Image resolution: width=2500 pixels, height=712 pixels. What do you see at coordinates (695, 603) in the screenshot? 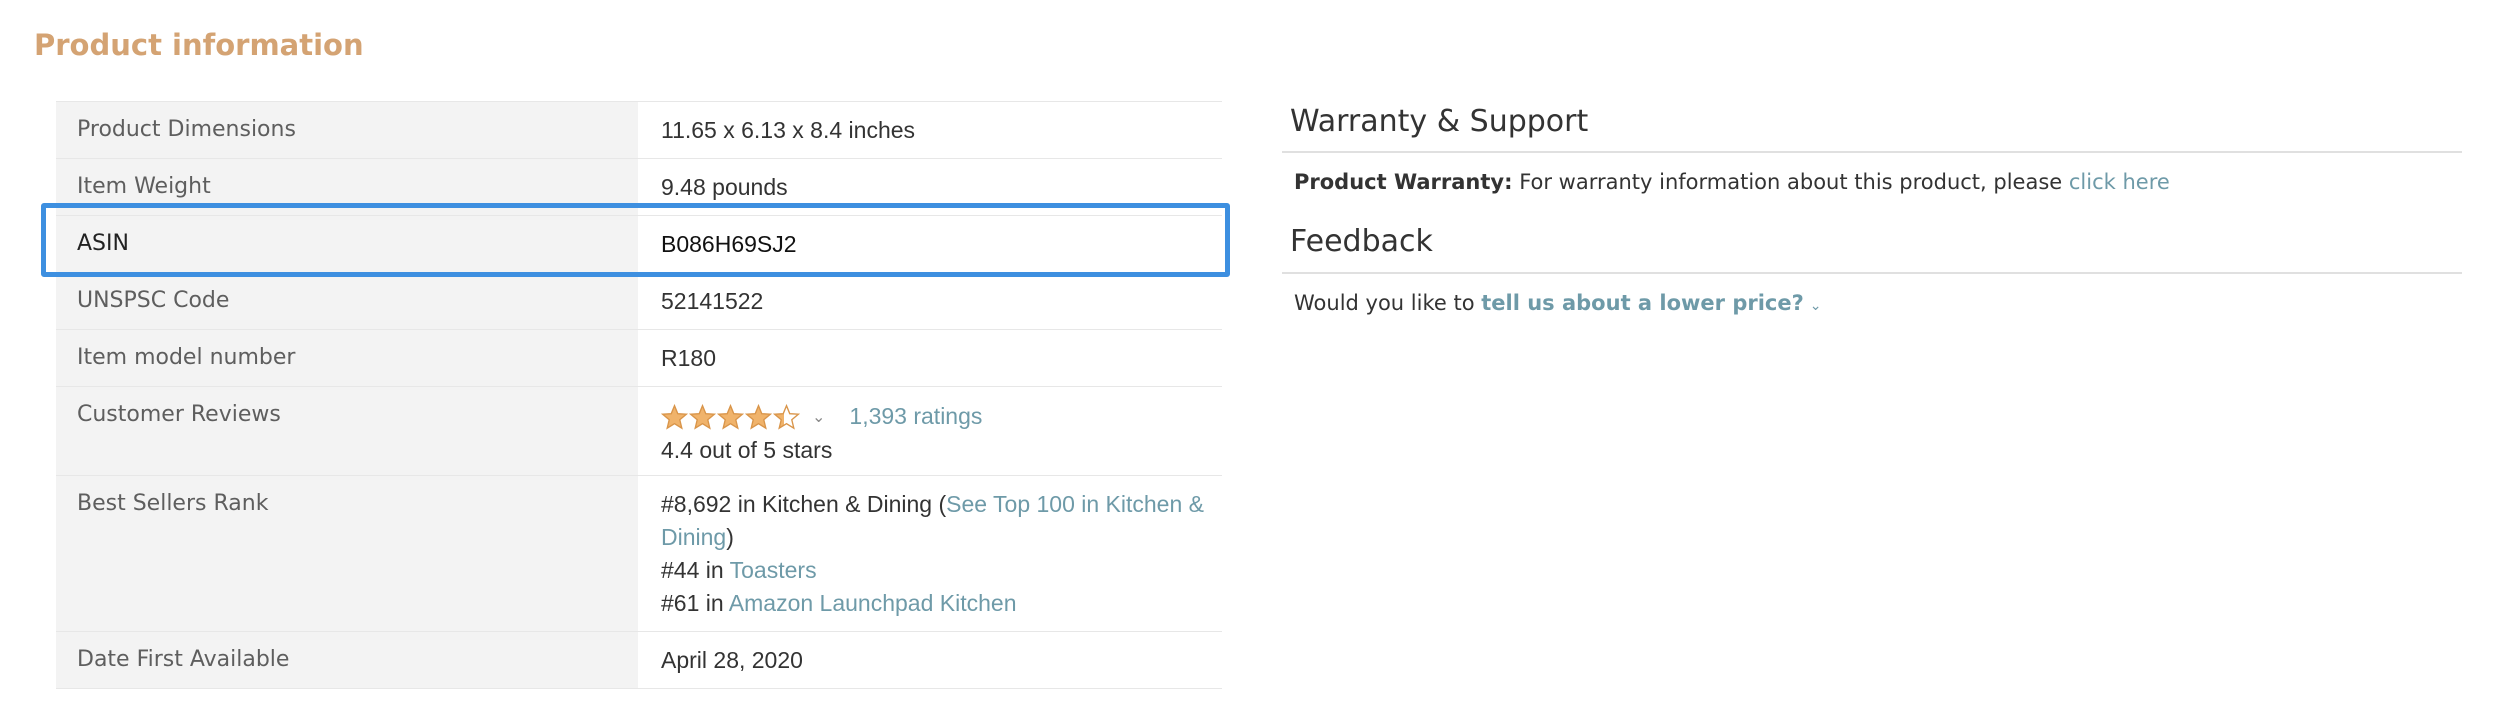
I see `rank-text: #61 in` at bounding box center [695, 603].